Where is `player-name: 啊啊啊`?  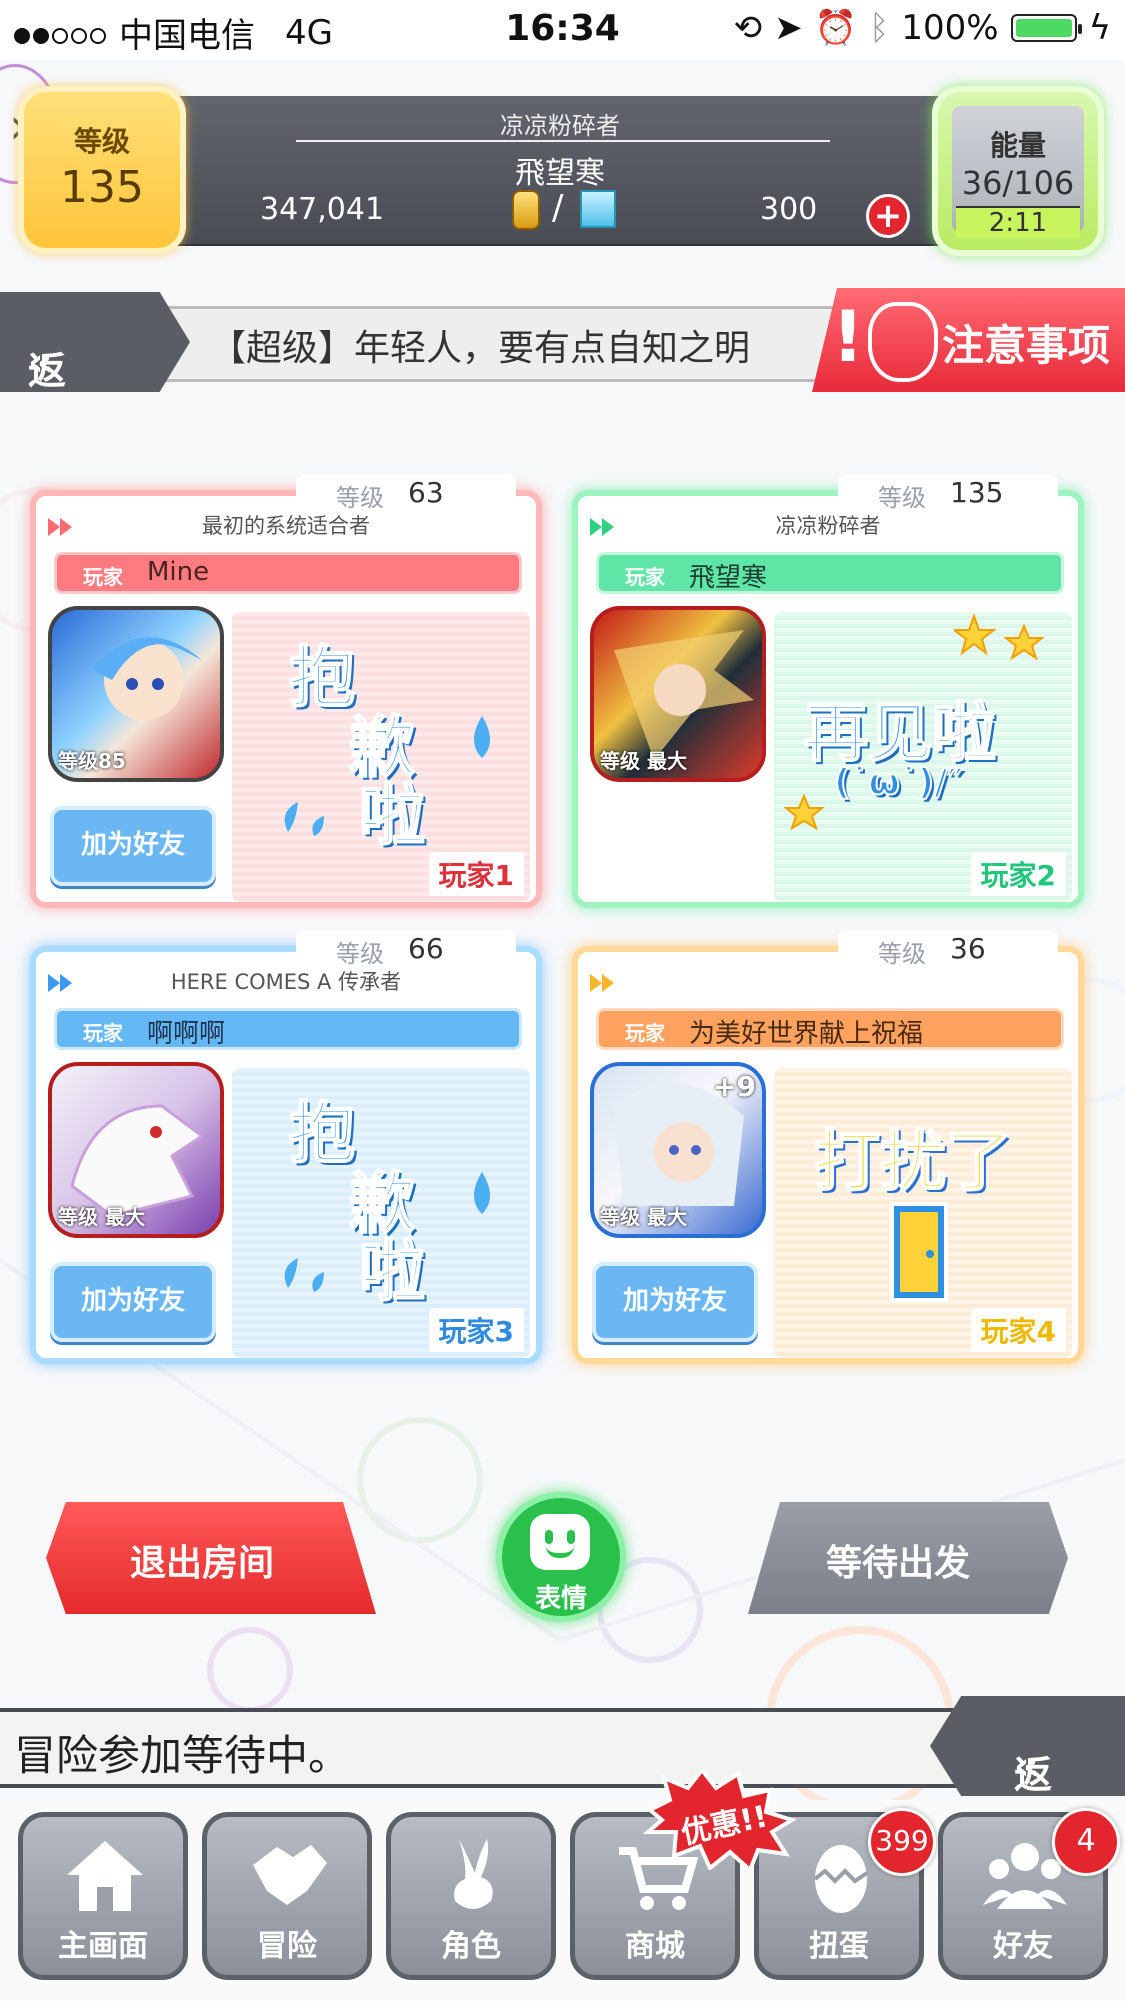 player-name: 啊啊啊 is located at coordinates (186, 1034).